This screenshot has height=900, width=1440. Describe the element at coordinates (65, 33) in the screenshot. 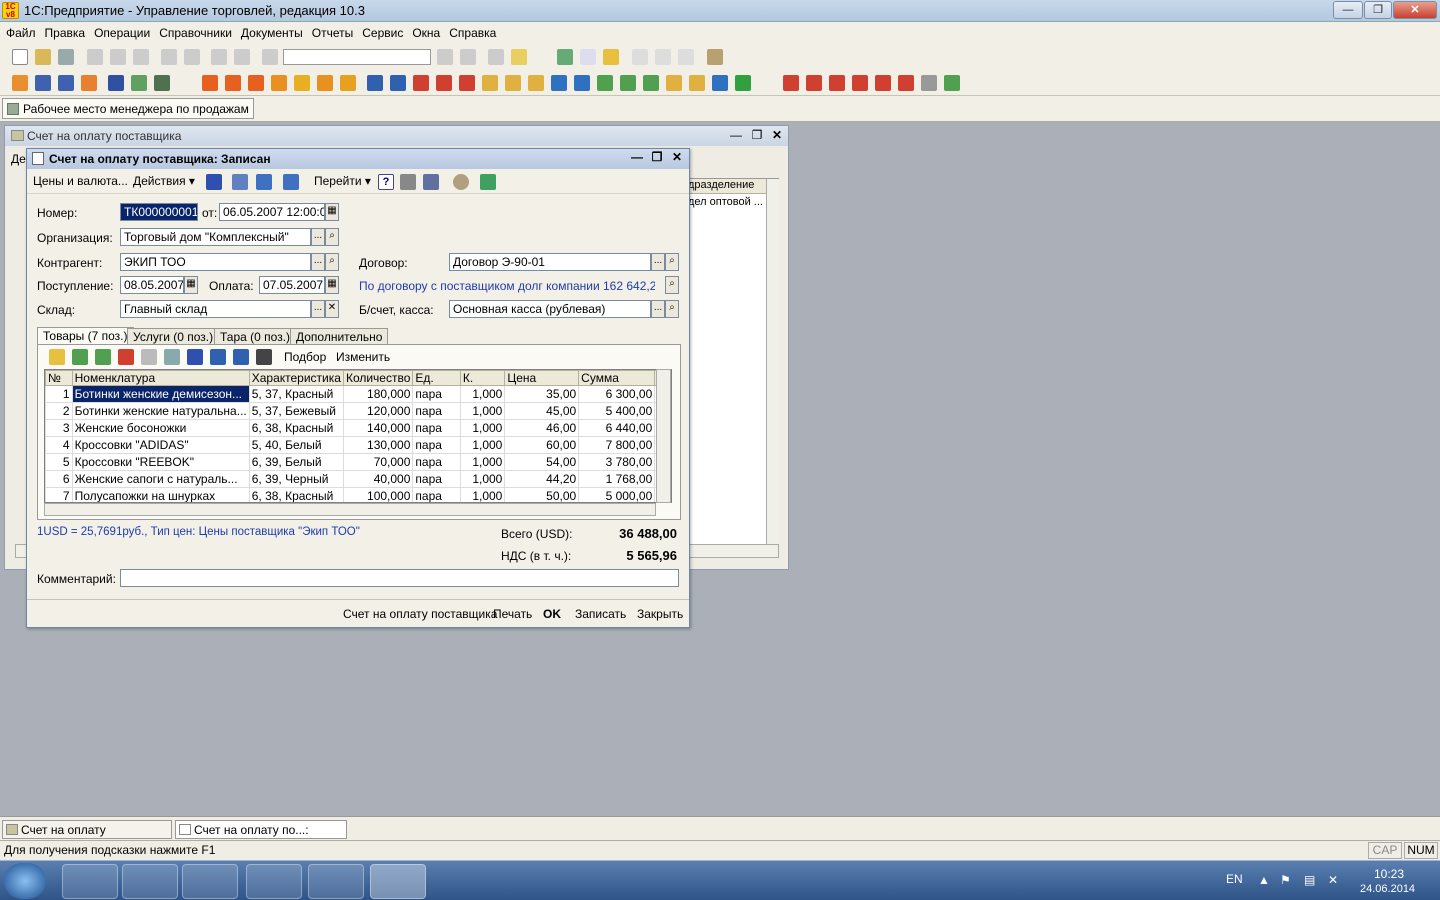

I see `menu-edit: Правка` at that location.